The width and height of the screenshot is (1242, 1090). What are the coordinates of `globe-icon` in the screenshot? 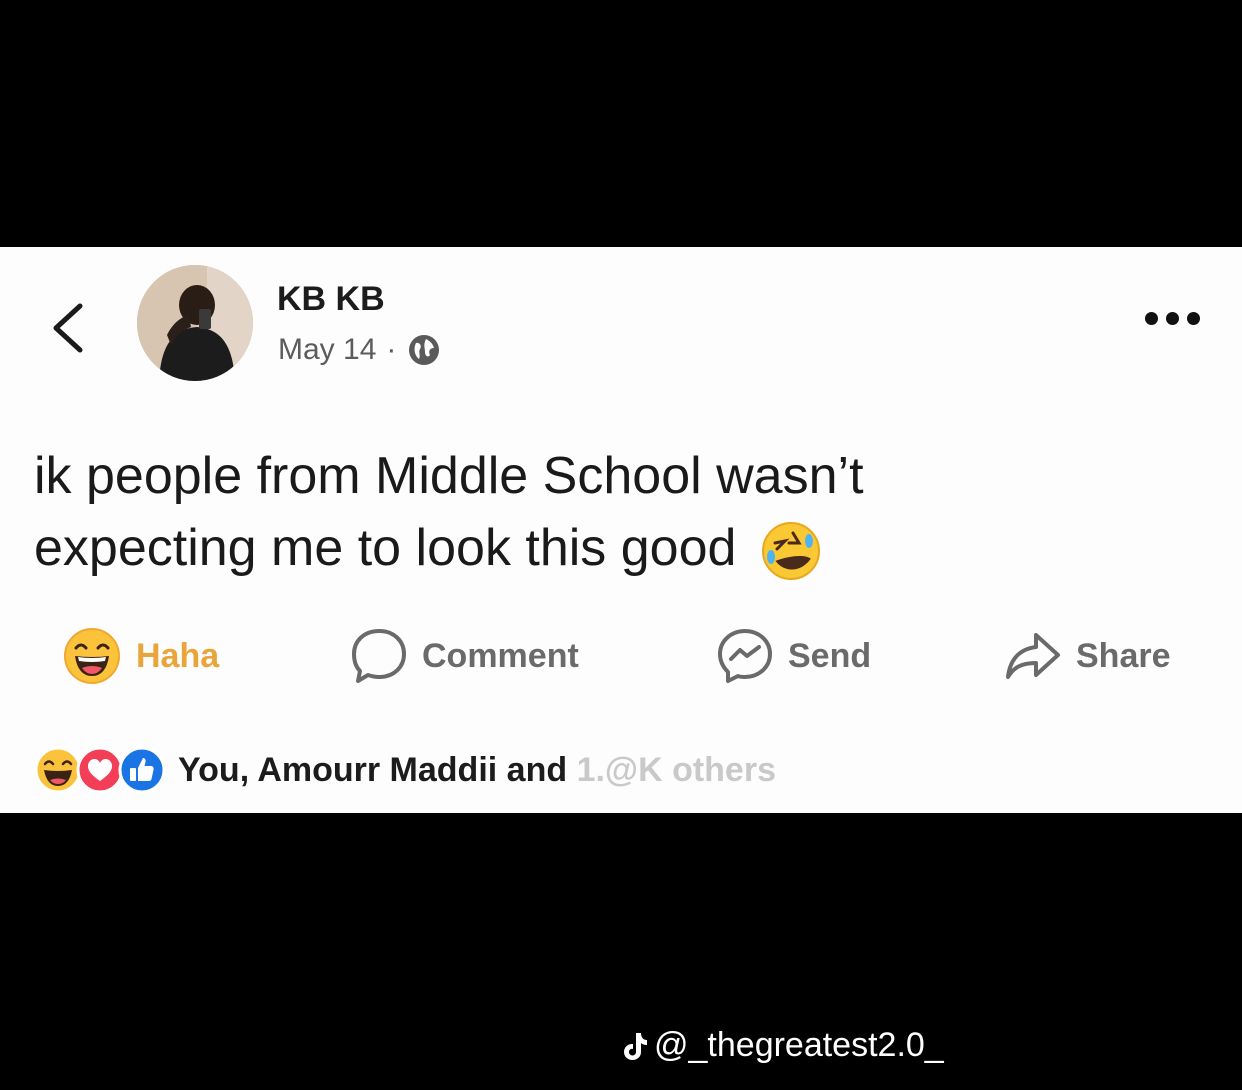 It's located at (424, 350).